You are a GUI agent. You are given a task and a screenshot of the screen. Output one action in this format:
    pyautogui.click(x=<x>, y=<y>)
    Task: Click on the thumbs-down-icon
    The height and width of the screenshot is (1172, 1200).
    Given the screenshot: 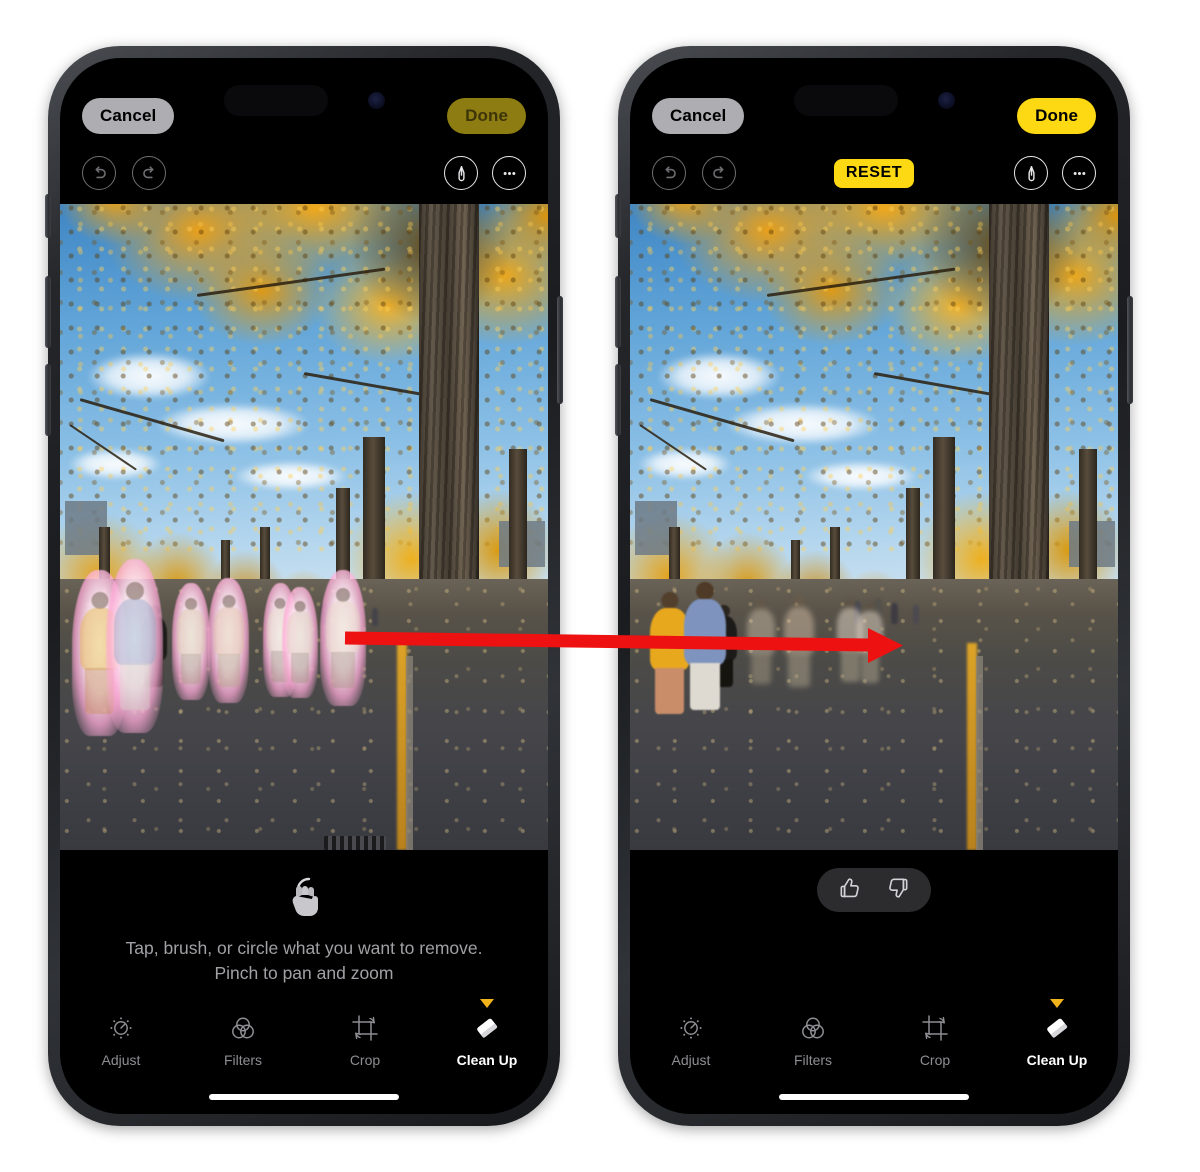 What is the action you would take?
    pyautogui.click(x=898, y=890)
    